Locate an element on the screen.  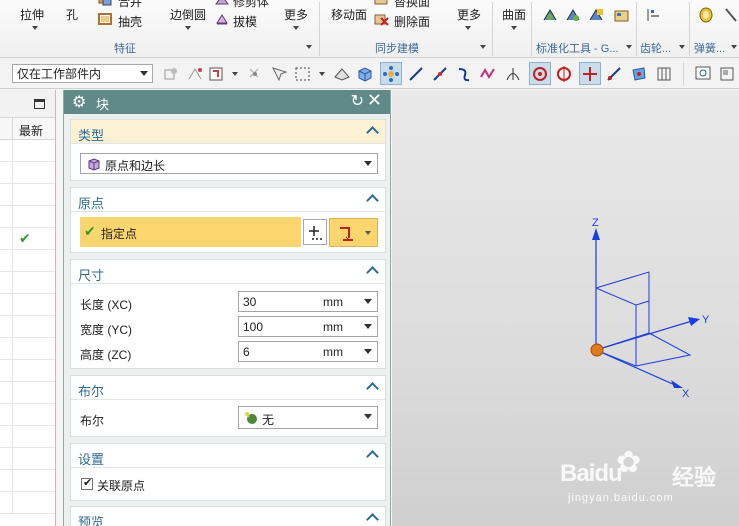
type-select: 原点和边长 is located at coordinates (229, 163).